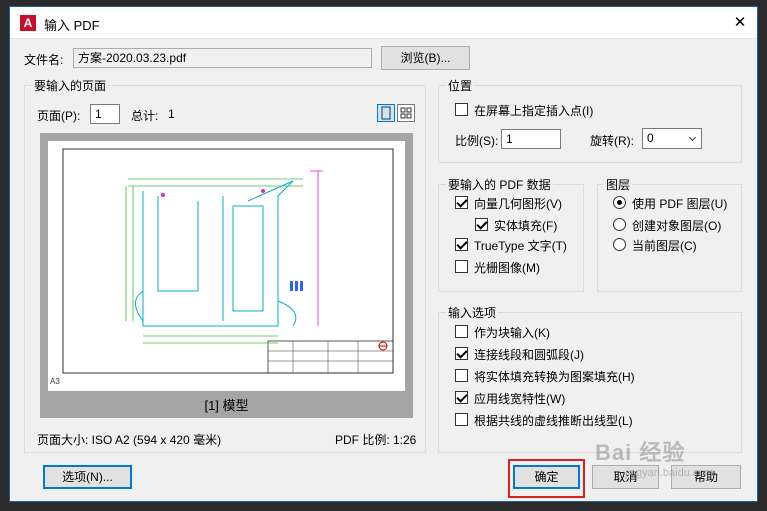  What do you see at coordinates (59, 116) in the screenshot?
I see `page-label: 页面(P):` at bounding box center [59, 116].